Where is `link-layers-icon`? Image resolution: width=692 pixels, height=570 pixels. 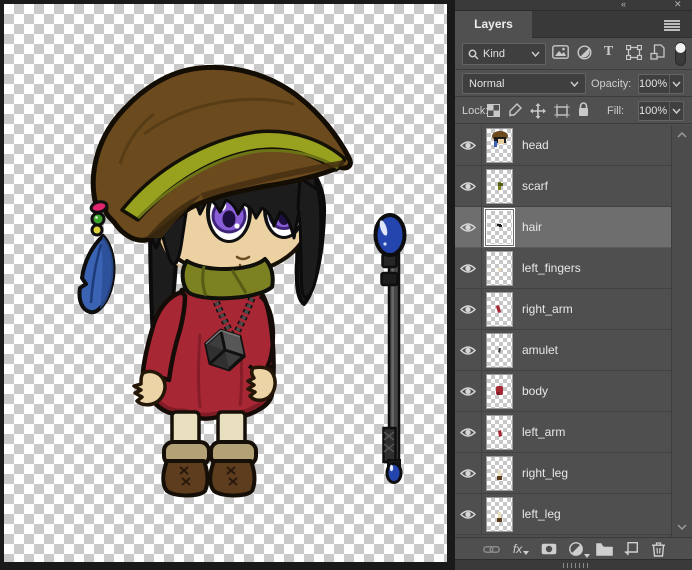
link-layers-icon is located at coordinates (491, 549).